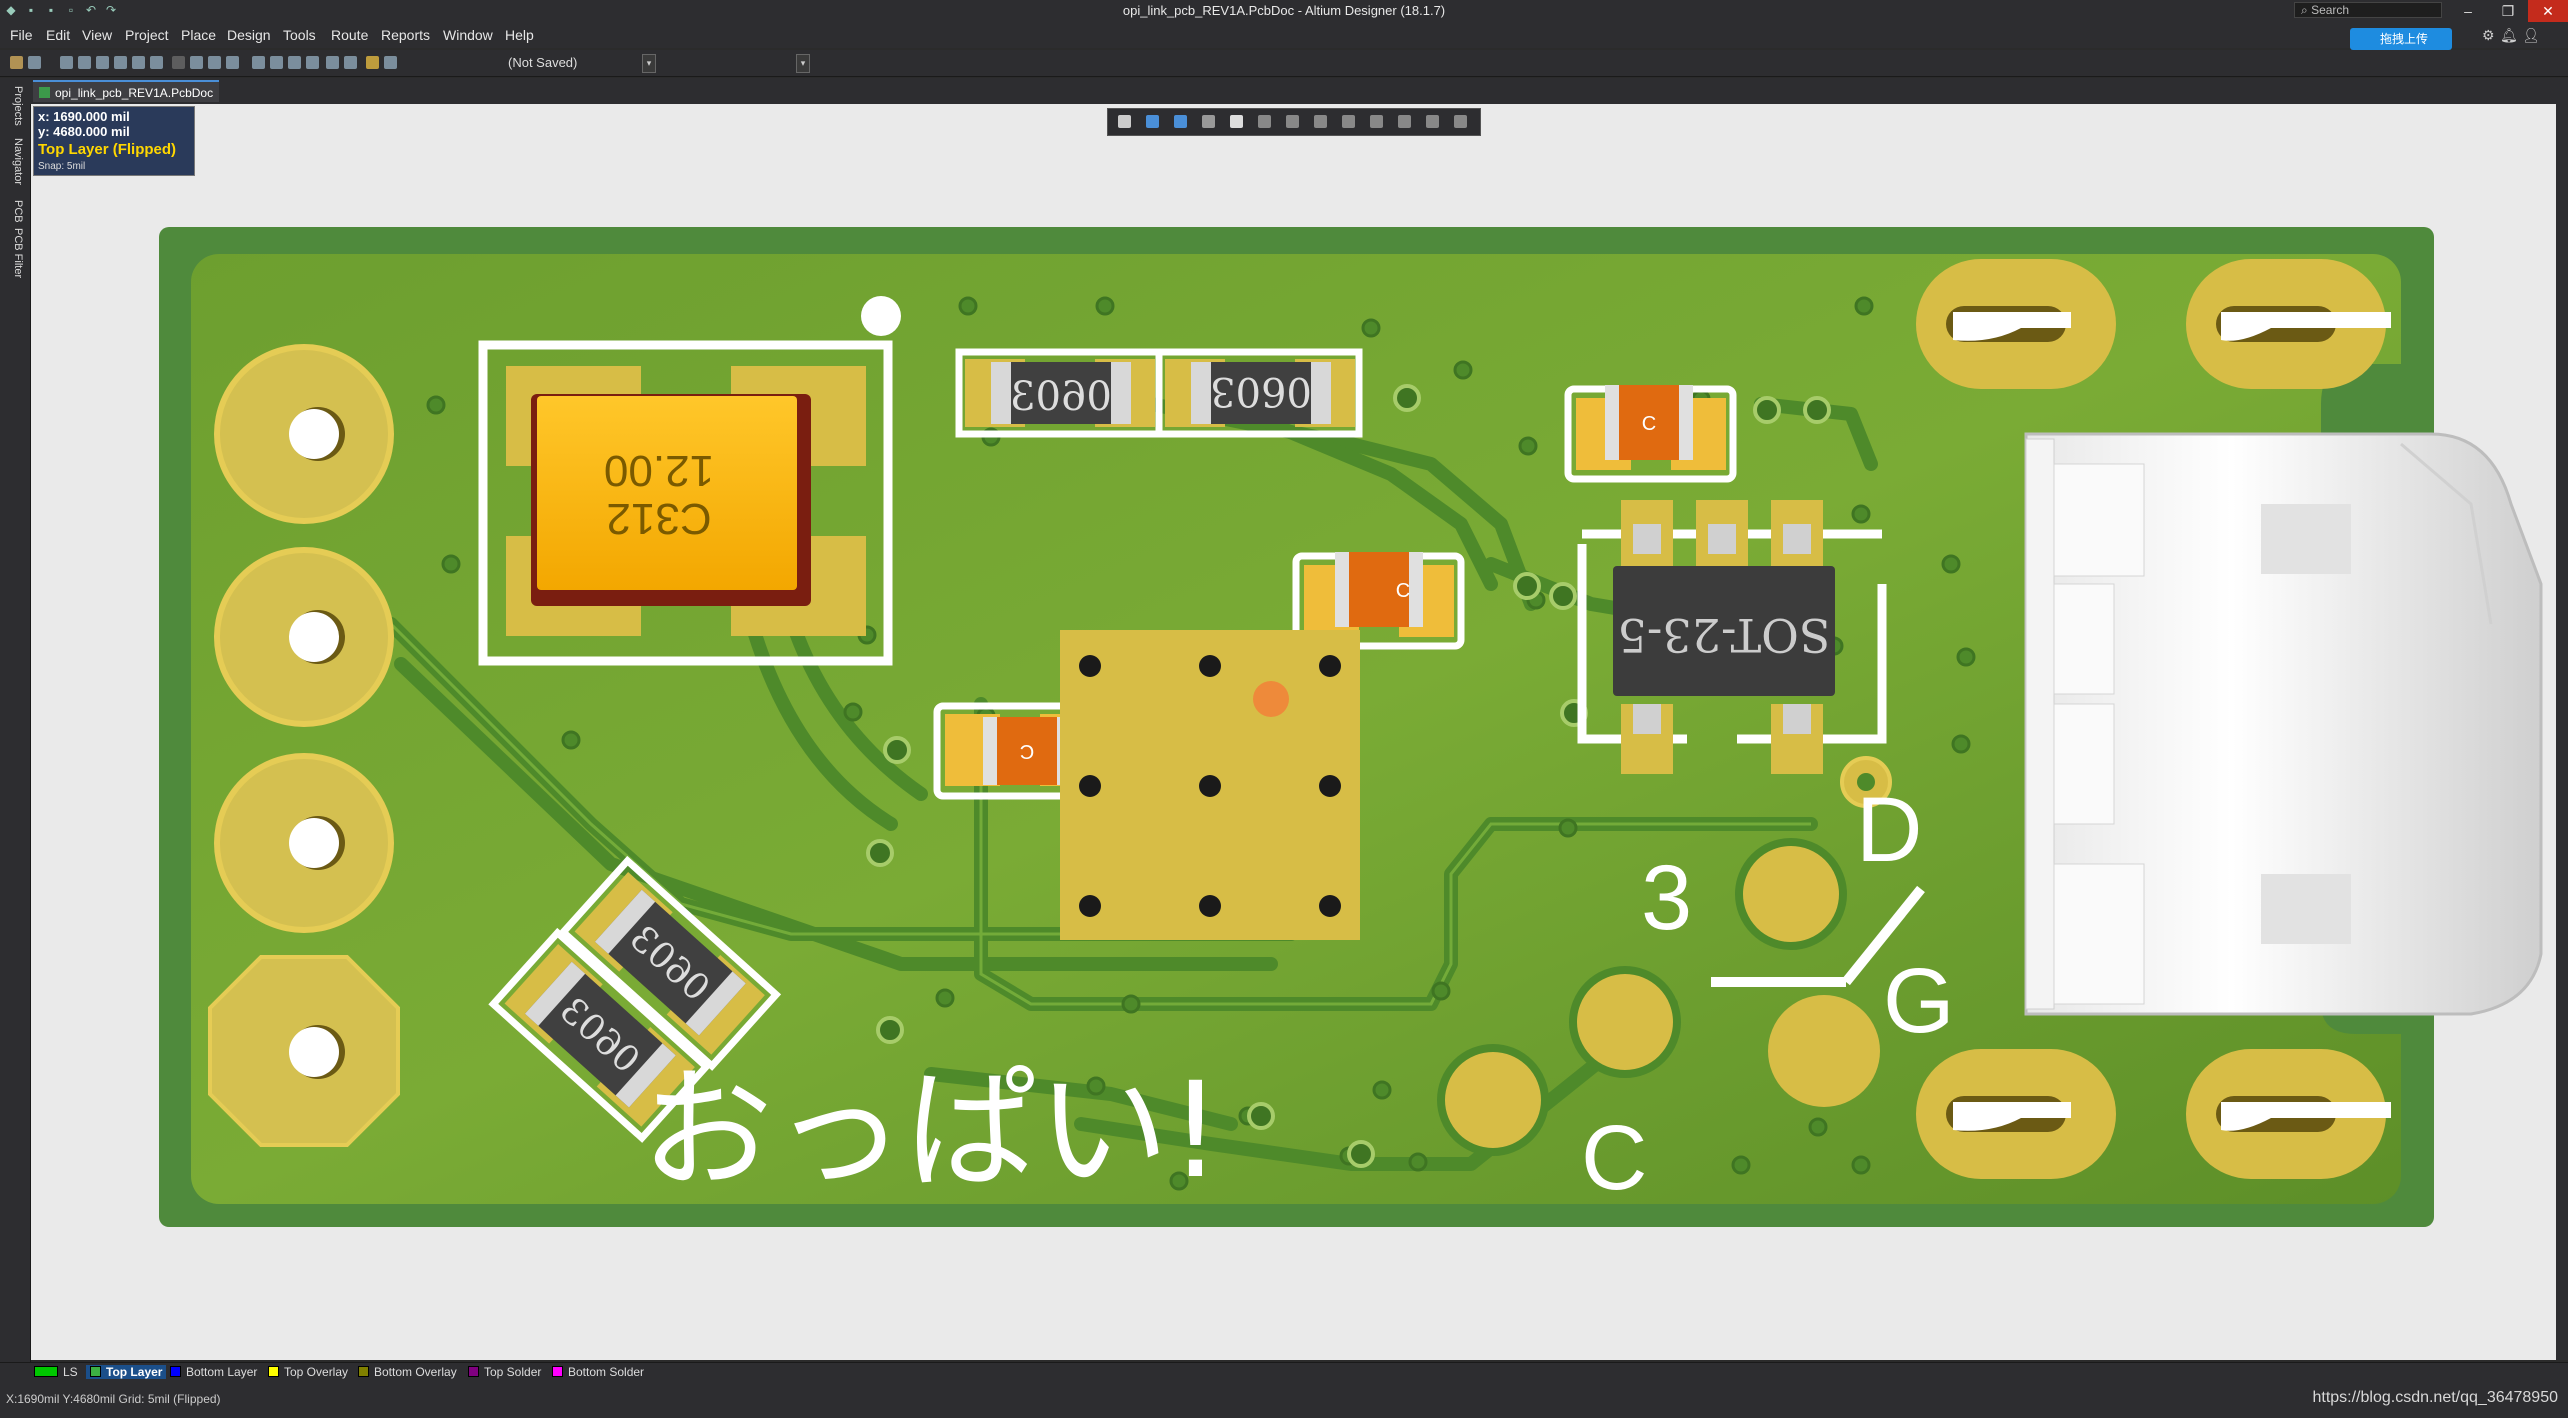 This screenshot has height=1418, width=2568. What do you see at coordinates (107, 149) in the screenshot?
I see `hud-layer: Top Layer (Flipped)` at bounding box center [107, 149].